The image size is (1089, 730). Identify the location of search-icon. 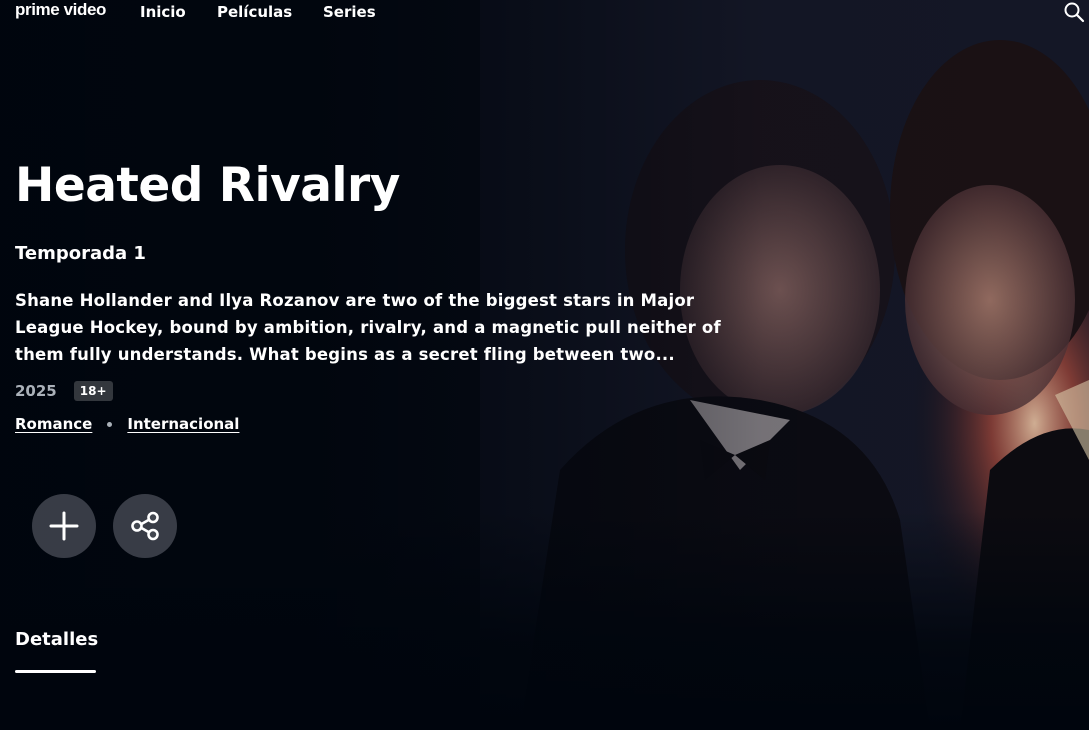
(1074, 12).